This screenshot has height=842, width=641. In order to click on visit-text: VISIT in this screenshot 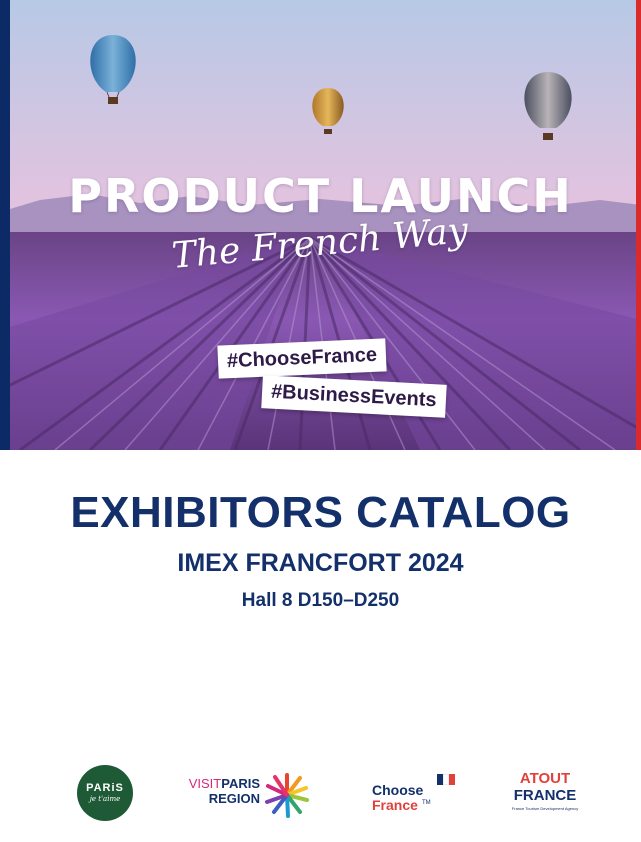, I will do `click(205, 783)`.